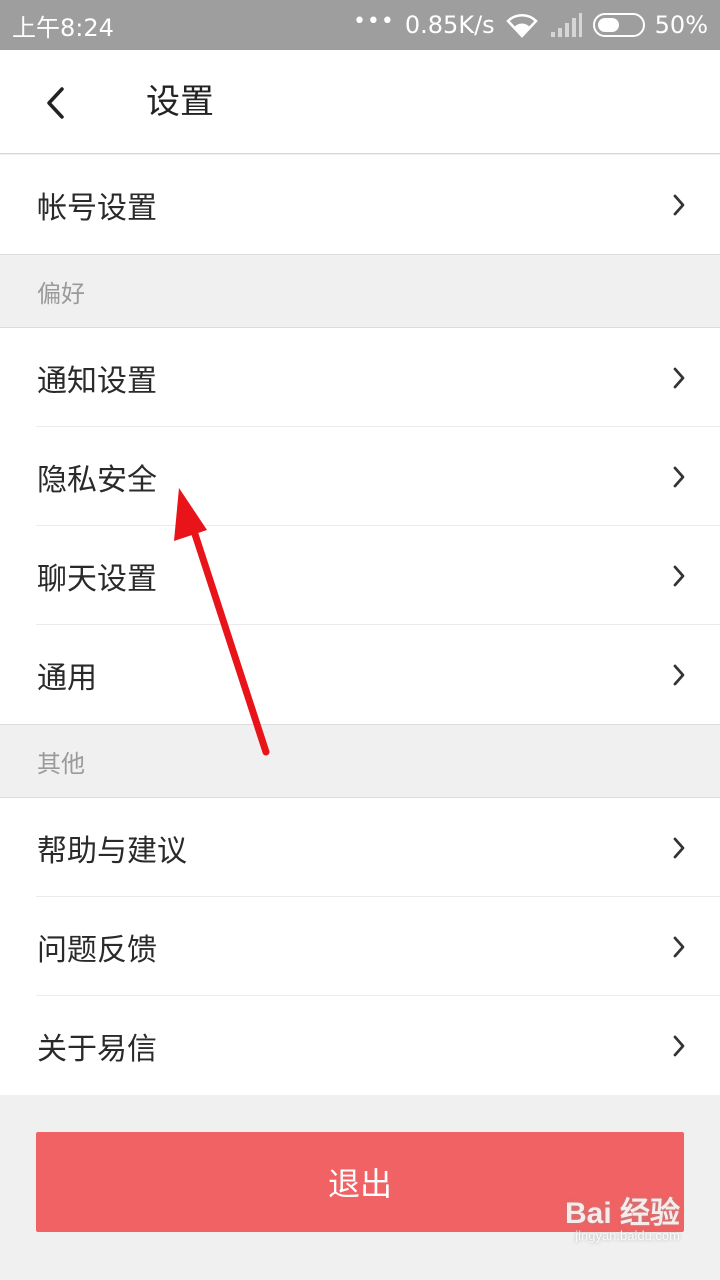 The image size is (720, 1280). I want to click on status-bar: 上午8:24 ••• 0.85K/s 50%, so click(360, 25).